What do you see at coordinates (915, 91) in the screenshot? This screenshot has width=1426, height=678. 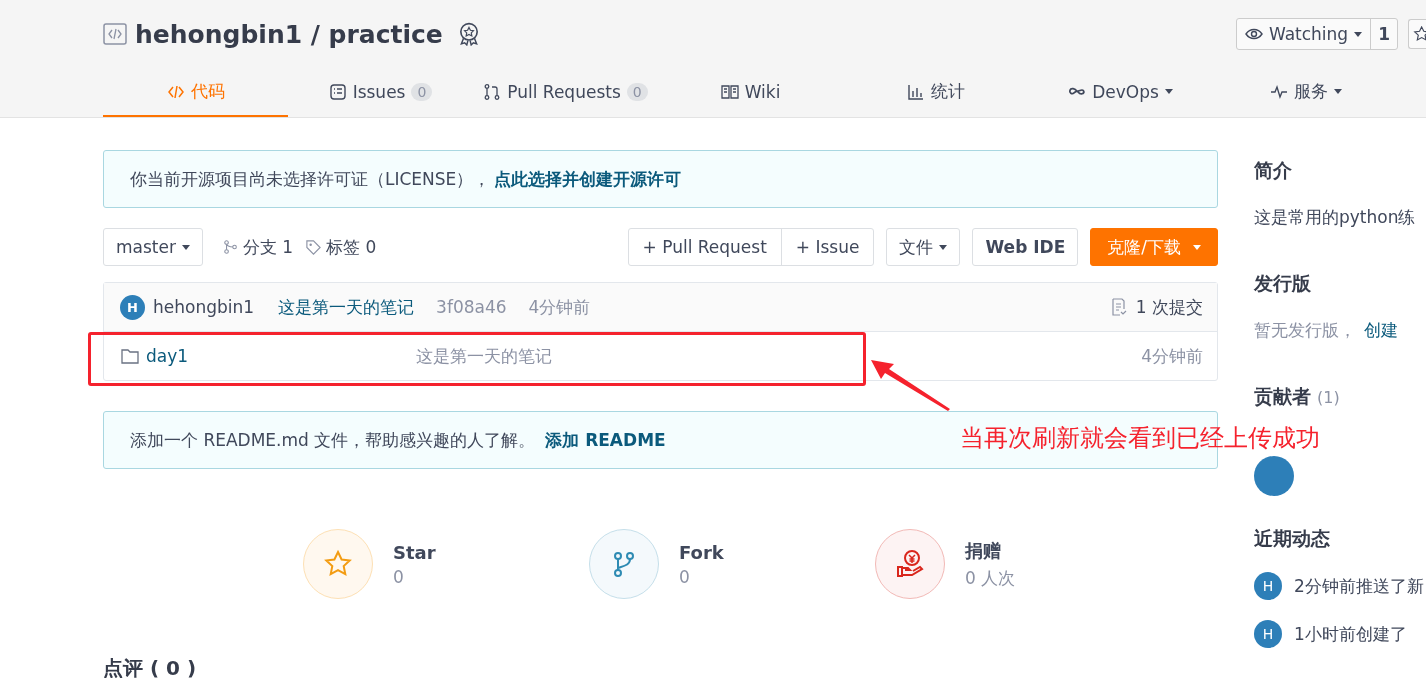 I see `bar-chart-icon` at bounding box center [915, 91].